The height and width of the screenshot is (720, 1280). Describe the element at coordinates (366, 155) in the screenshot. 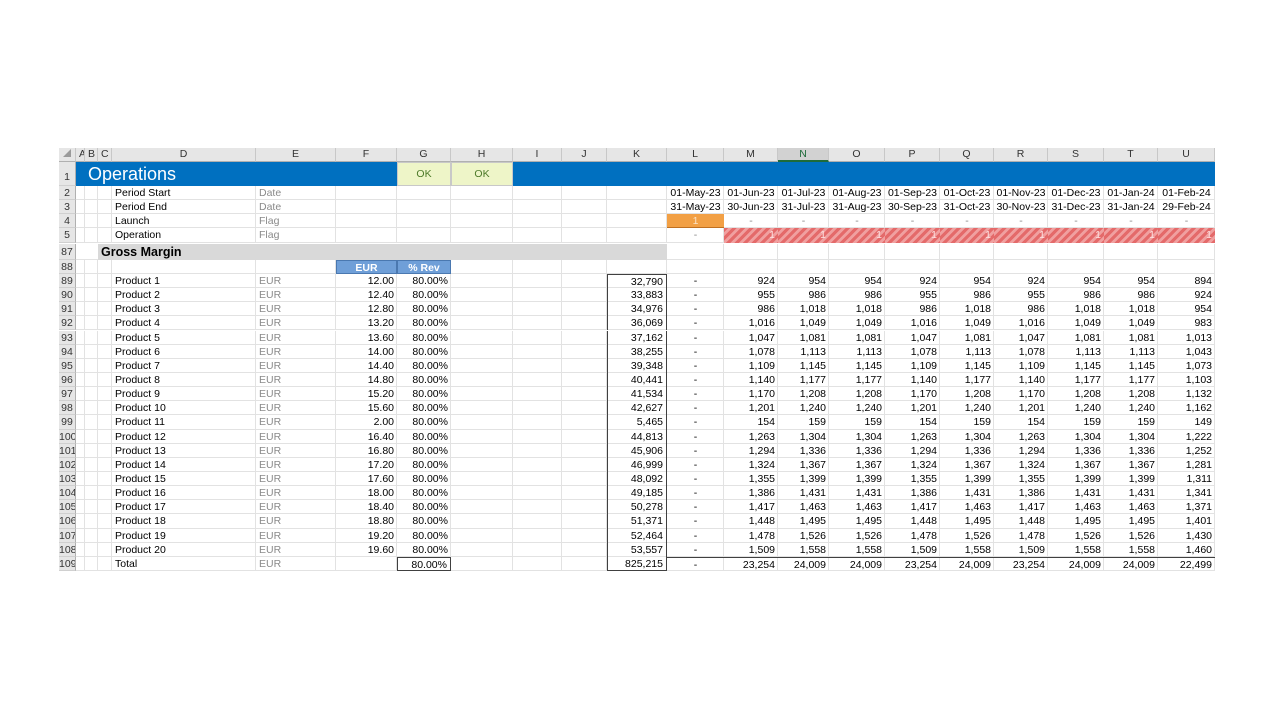

I see `column-header-f: F` at that location.